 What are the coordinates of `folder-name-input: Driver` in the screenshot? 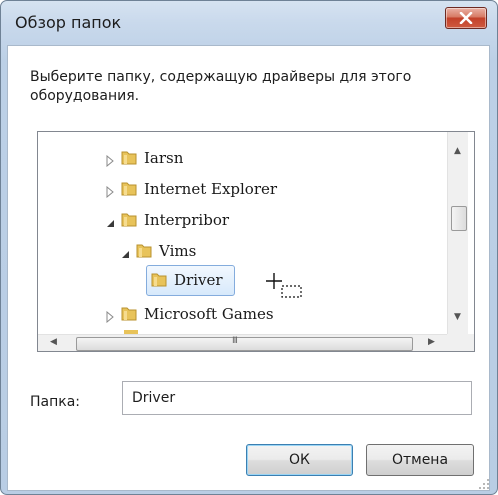 It's located at (297, 398).